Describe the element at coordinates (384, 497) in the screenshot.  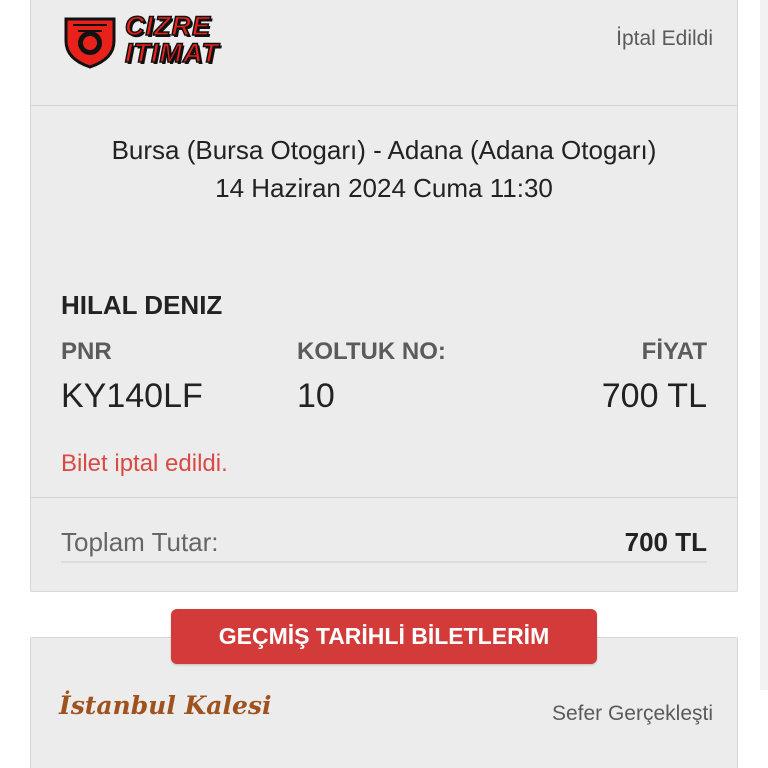
I see `total-divider` at that location.